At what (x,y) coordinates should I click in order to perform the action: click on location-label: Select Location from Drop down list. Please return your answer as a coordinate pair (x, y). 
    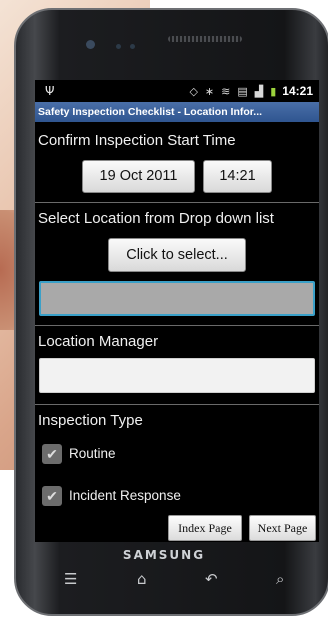
    Looking at the image, I should click on (156, 218).